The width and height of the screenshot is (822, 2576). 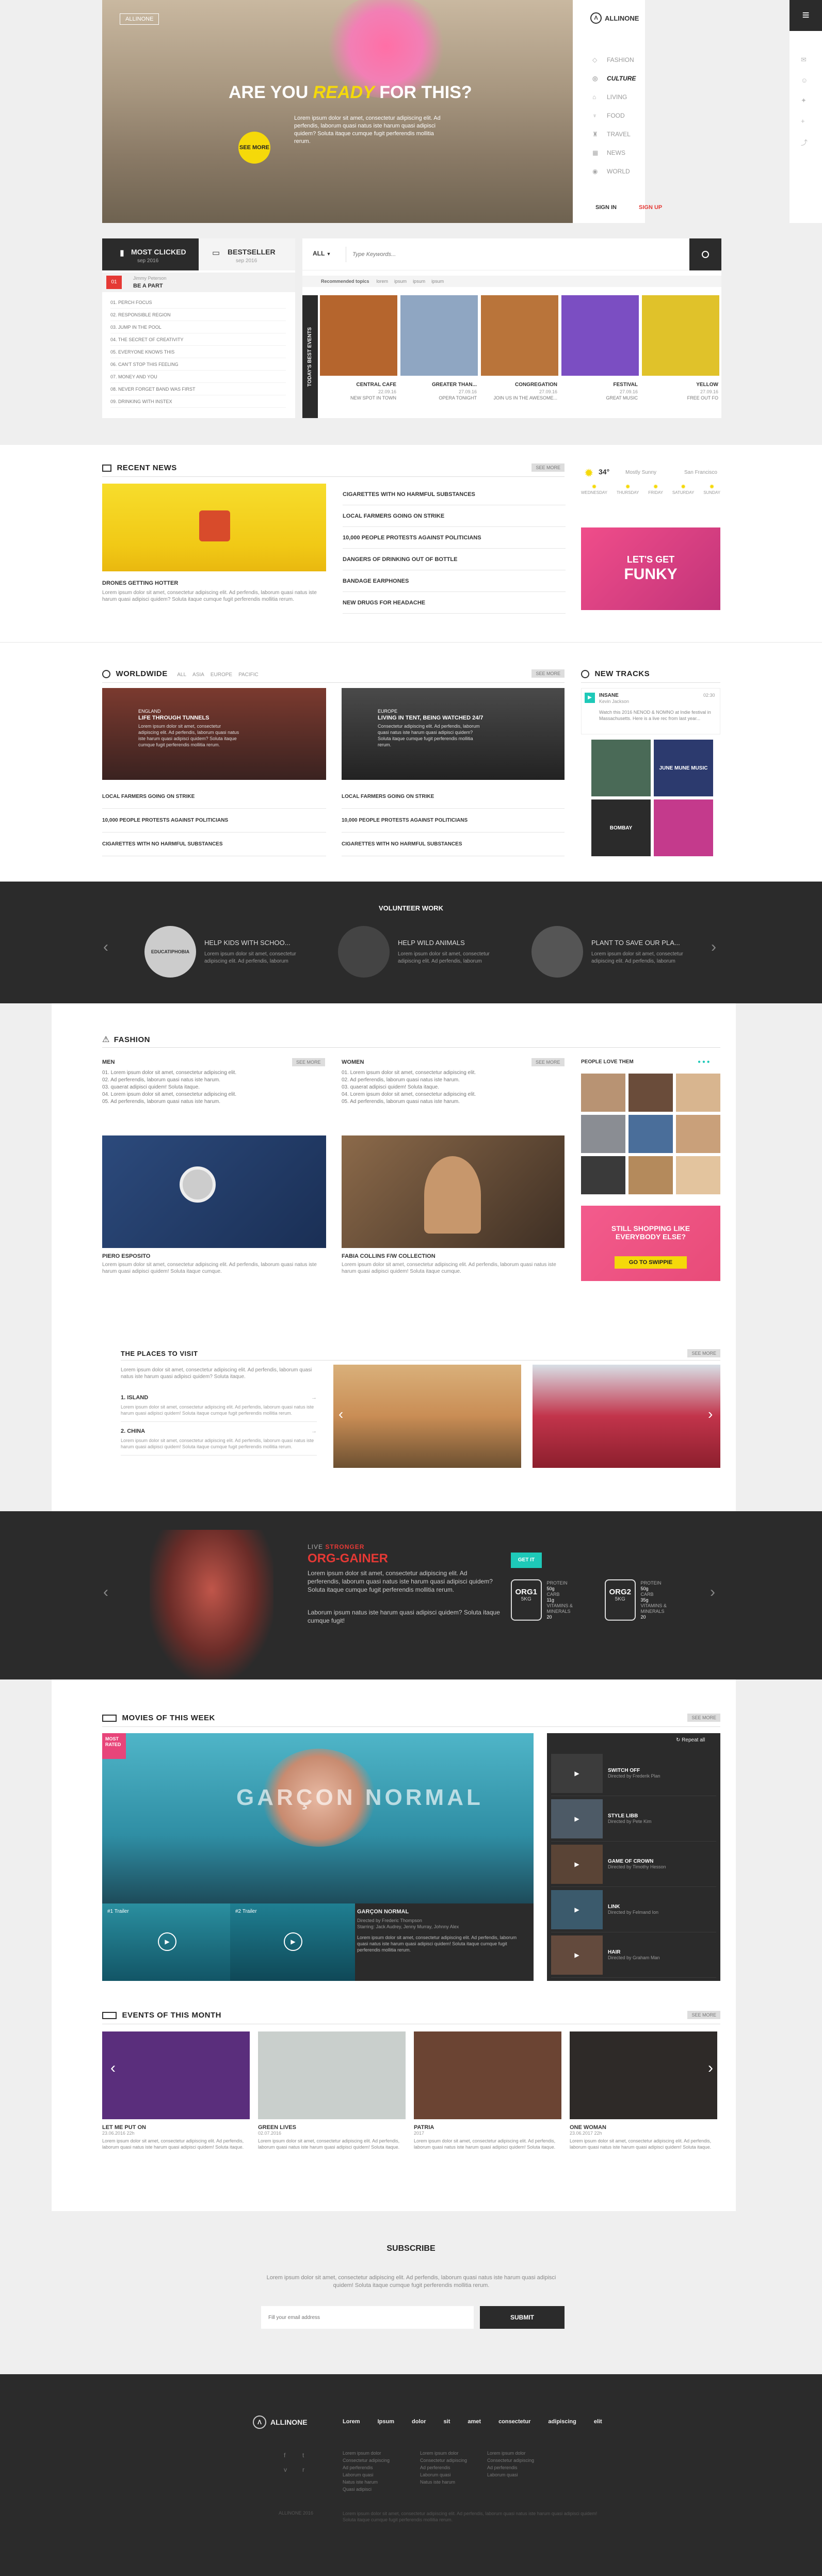 I want to click on funky-ad: LET'S GET FUNKY, so click(x=650, y=568).